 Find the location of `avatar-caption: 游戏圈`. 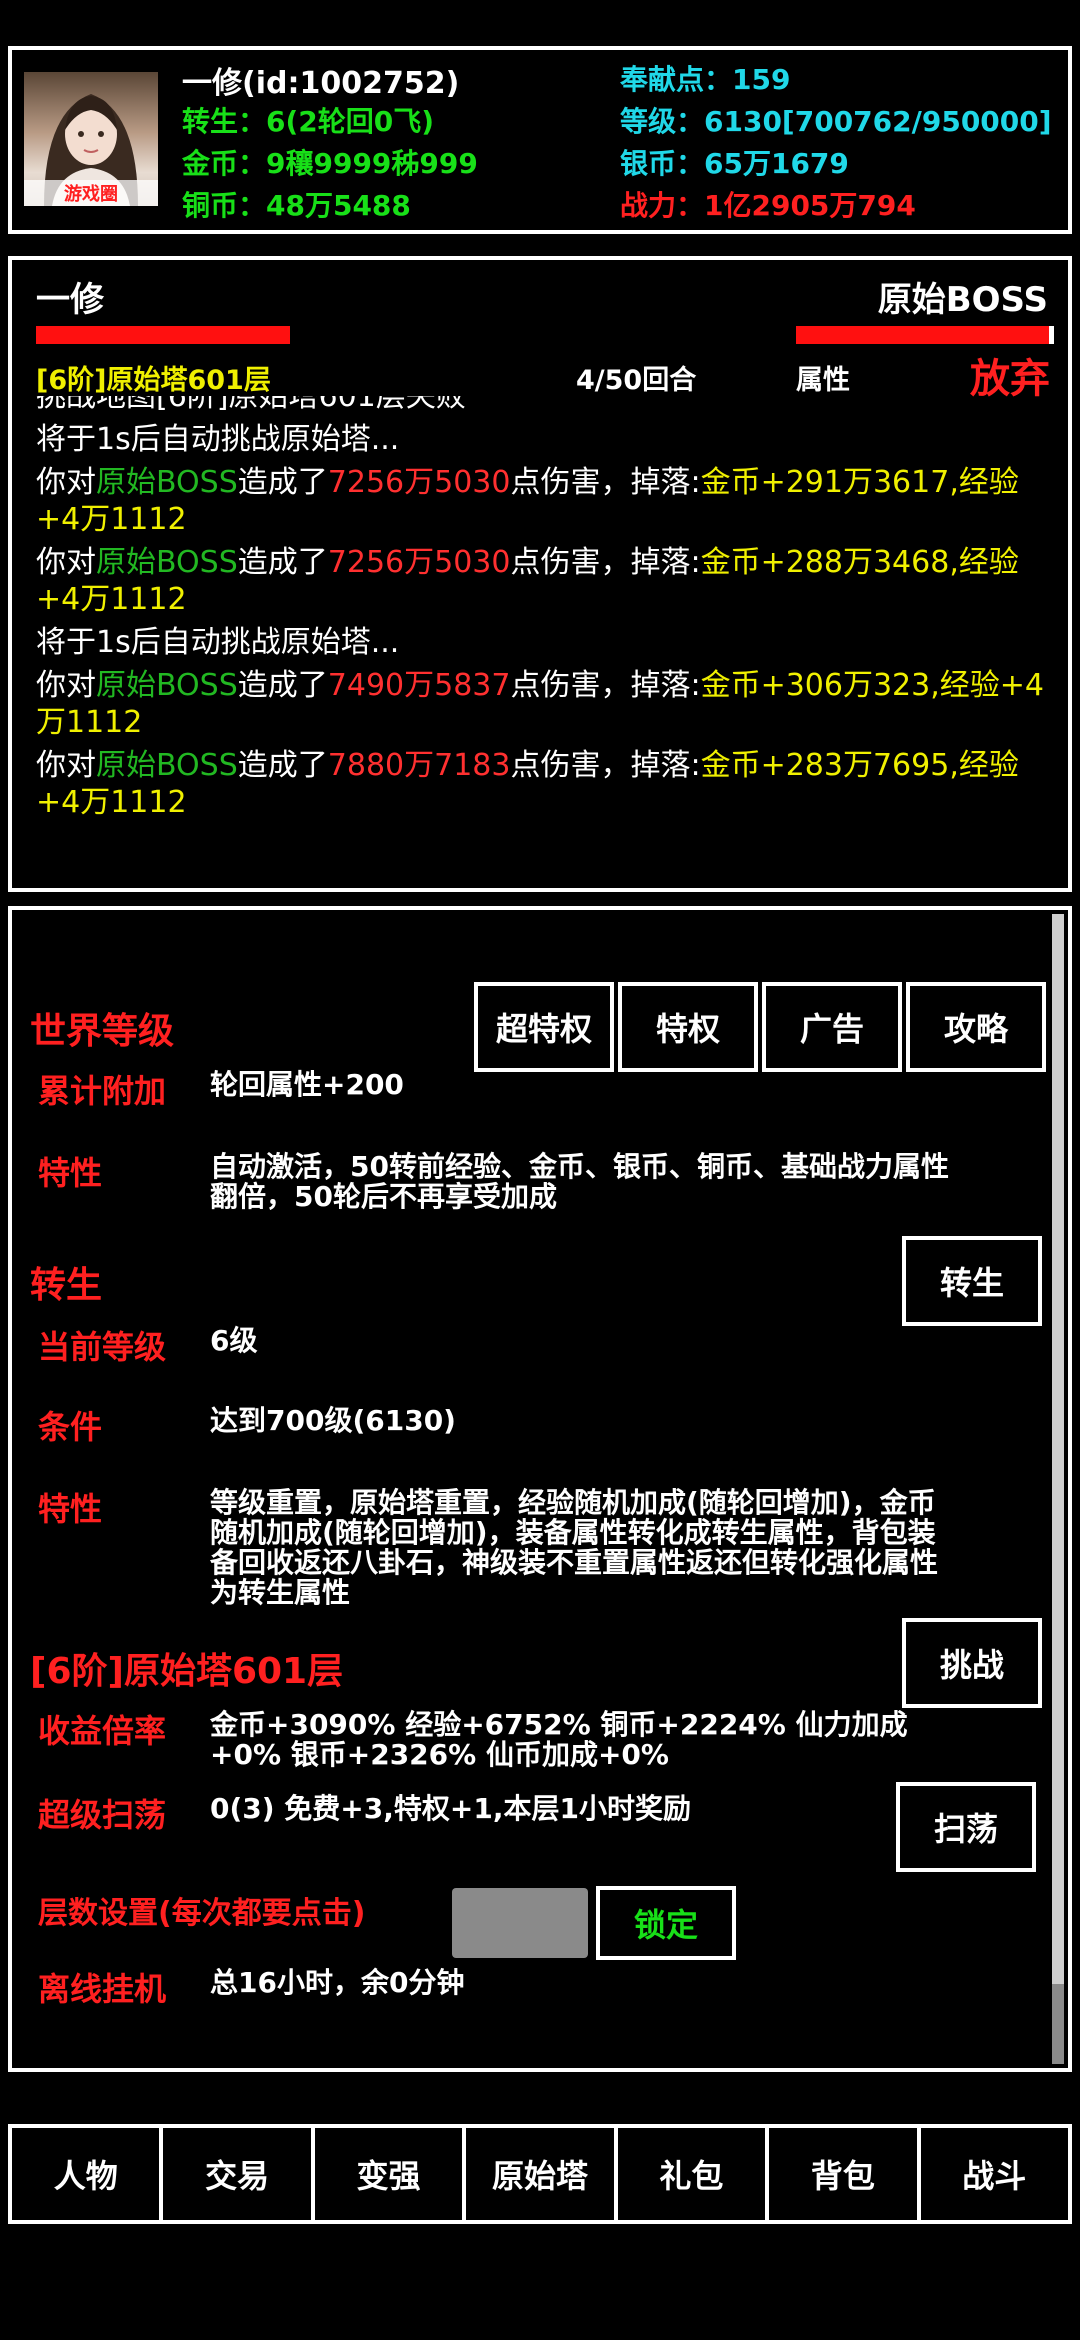

avatar-caption: 游戏圈 is located at coordinates (91, 193).